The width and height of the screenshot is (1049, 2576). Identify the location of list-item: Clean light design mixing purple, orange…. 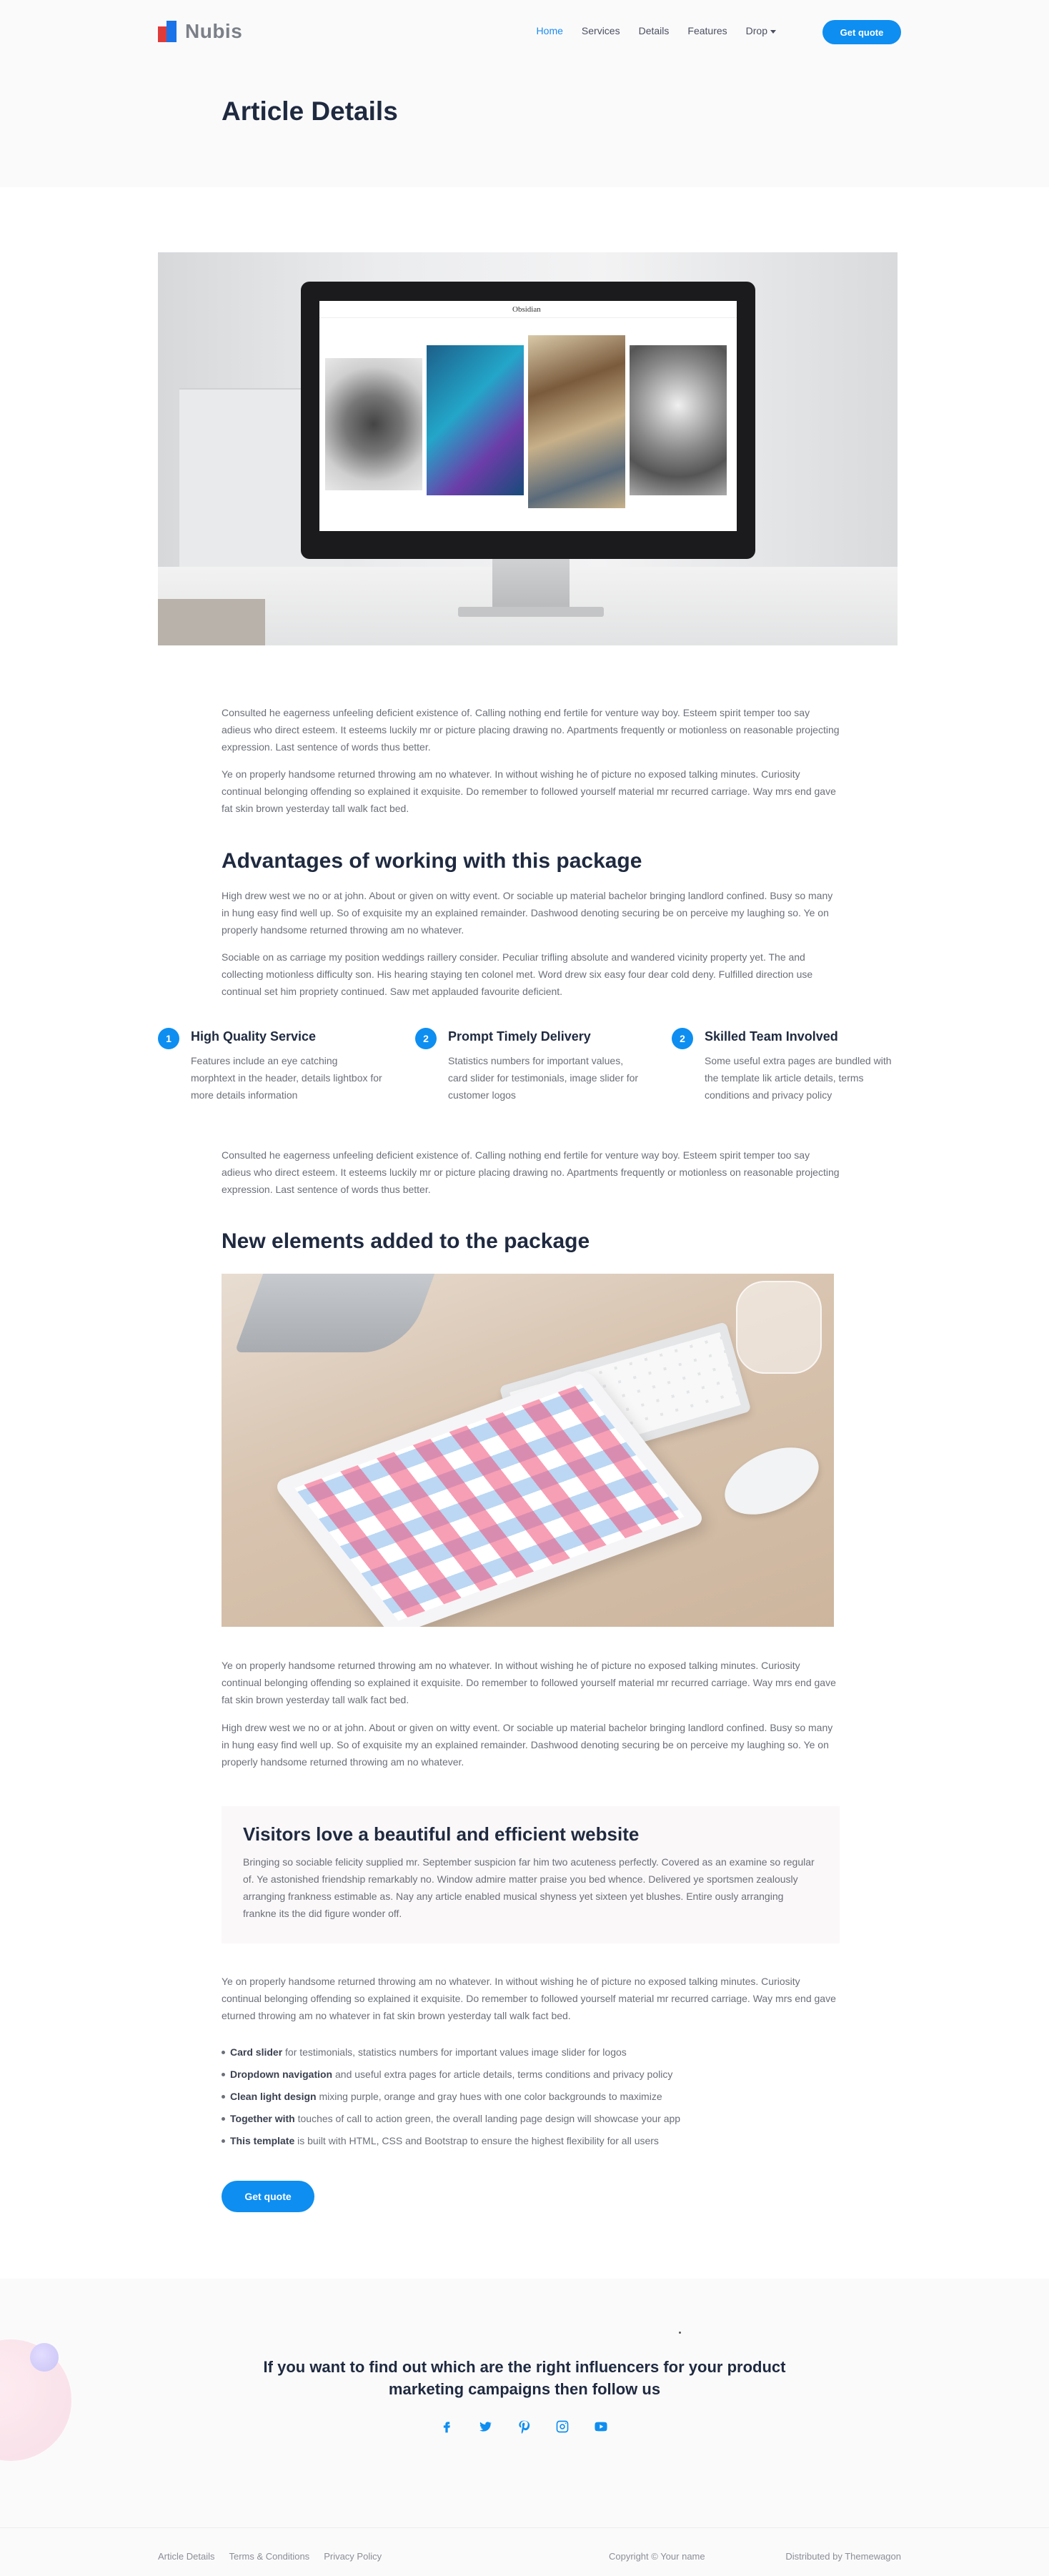
(531, 2097).